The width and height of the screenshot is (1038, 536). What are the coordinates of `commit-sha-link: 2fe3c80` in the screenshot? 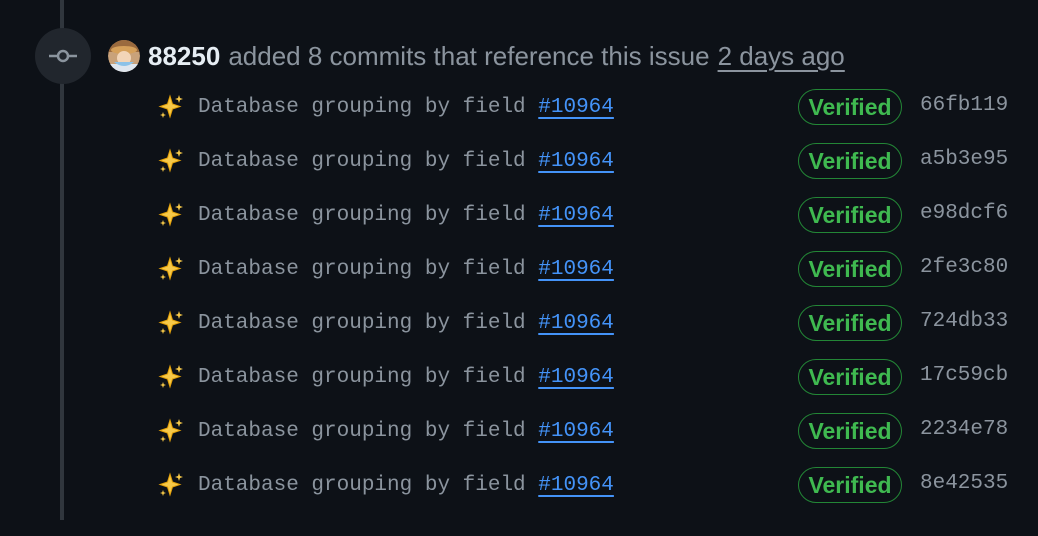 It's located at (964, 268).